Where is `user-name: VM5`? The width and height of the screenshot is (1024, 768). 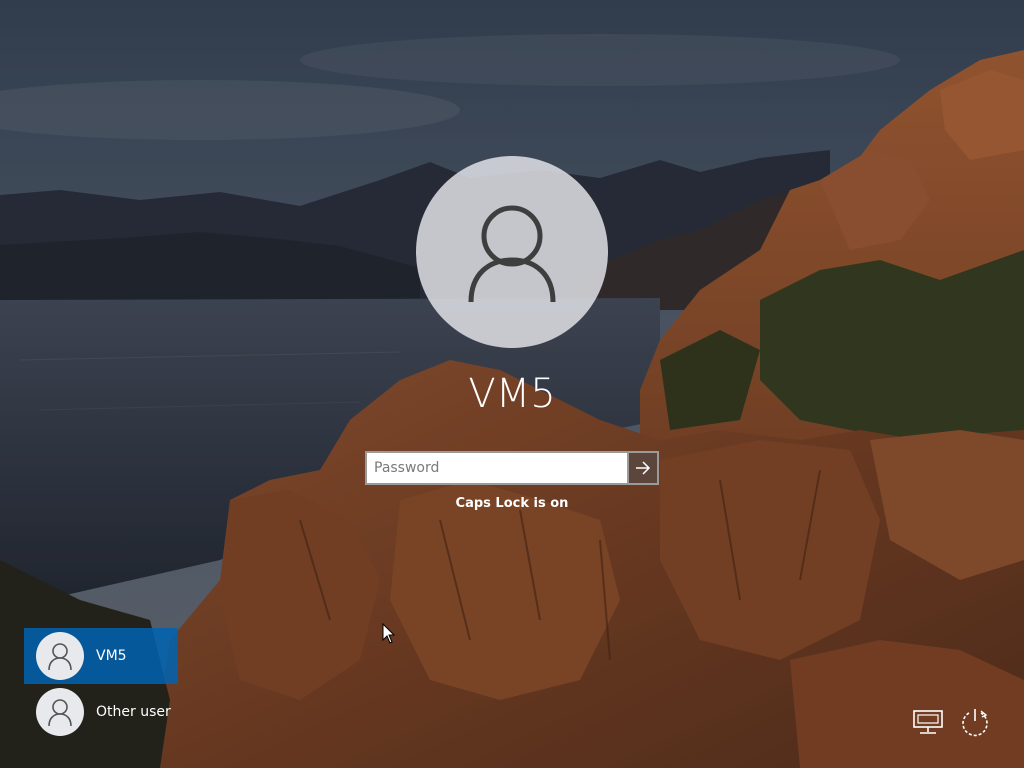 user-name: VM5 is located at coordinates (111, 656).